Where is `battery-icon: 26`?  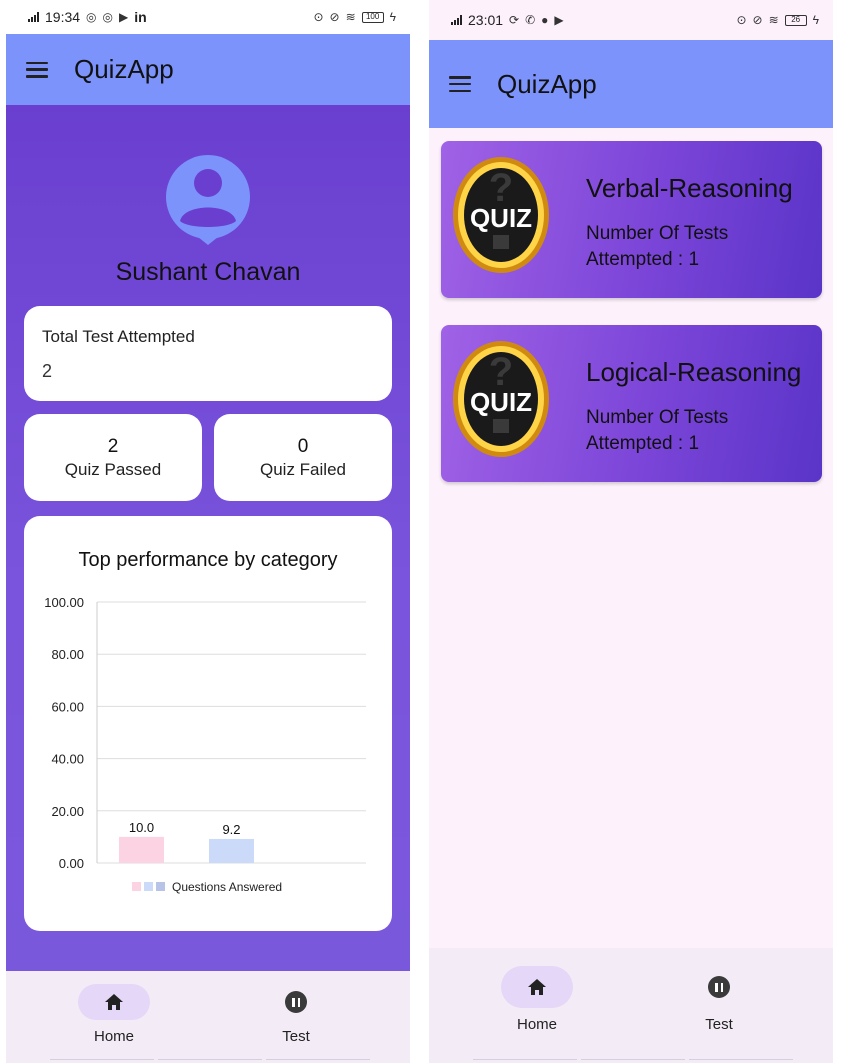
battery-icon: 26 is located at coordinates (795, 20).